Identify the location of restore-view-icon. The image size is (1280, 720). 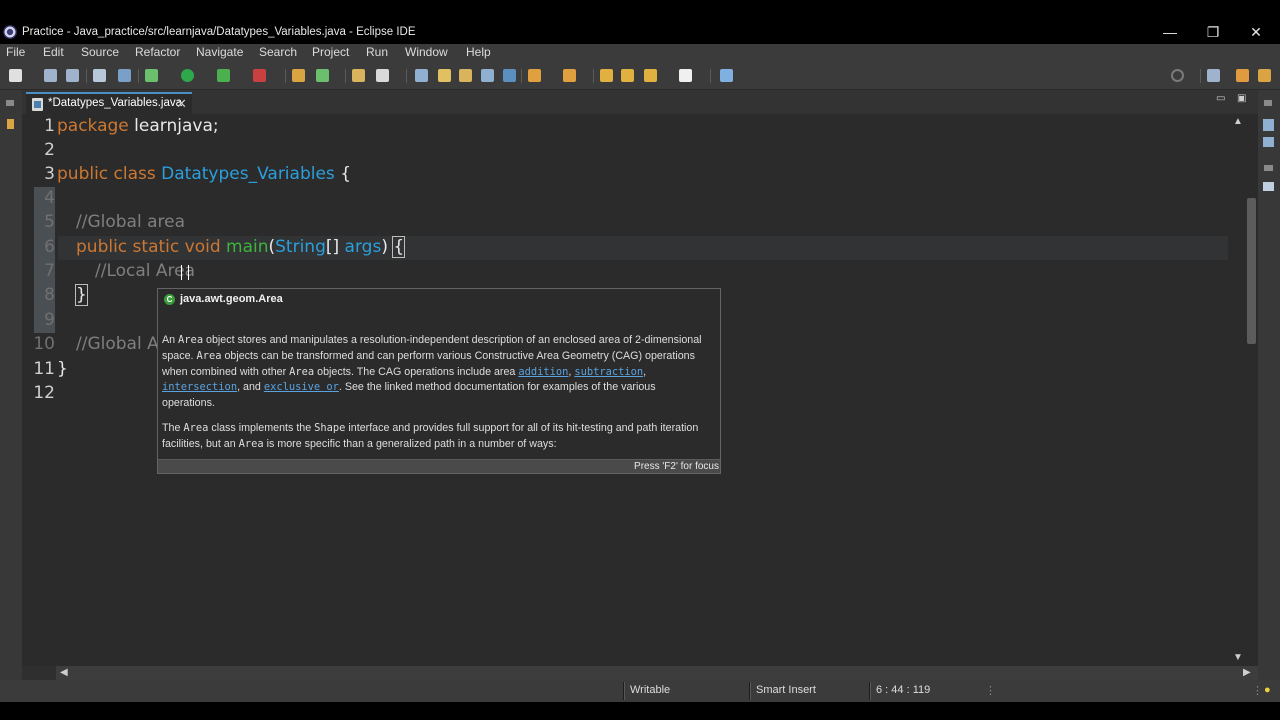
(10, 103).